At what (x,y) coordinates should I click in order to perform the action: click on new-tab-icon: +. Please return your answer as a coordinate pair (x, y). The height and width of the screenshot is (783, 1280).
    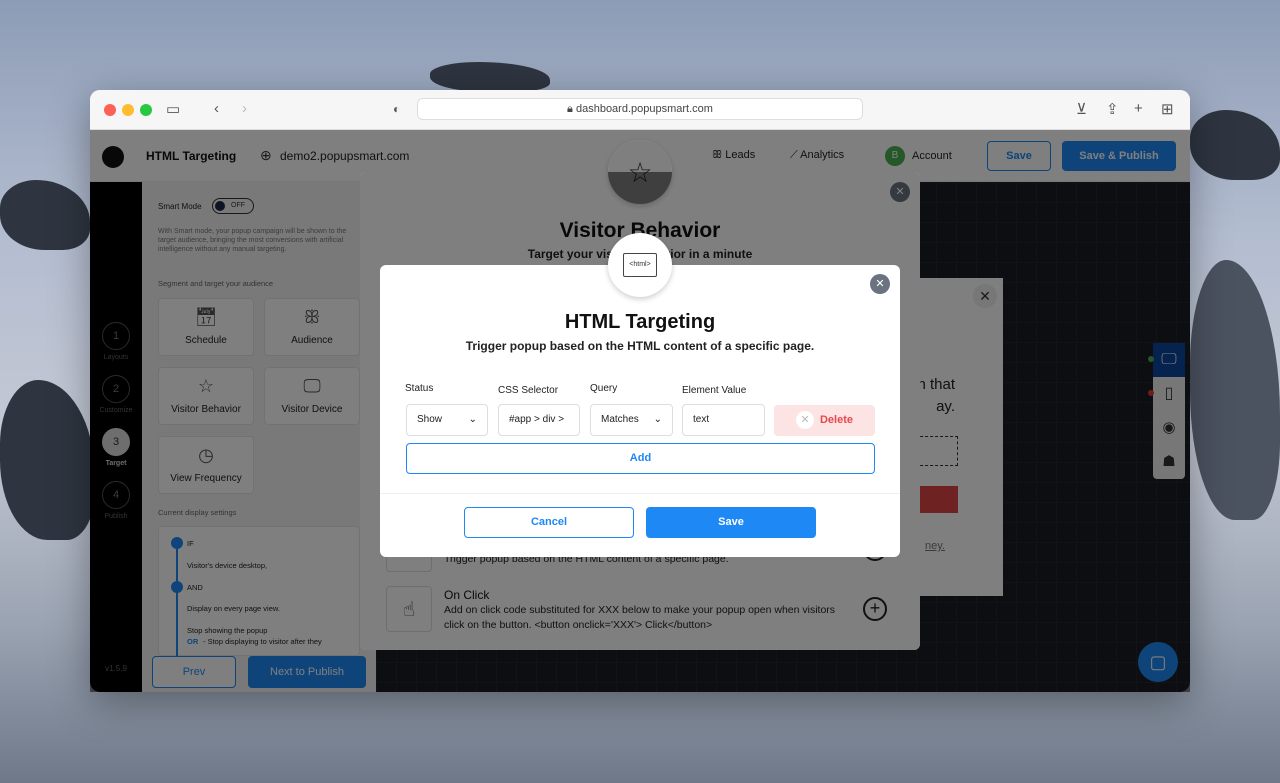
    Looking at the image, I should click on (1138, 108).